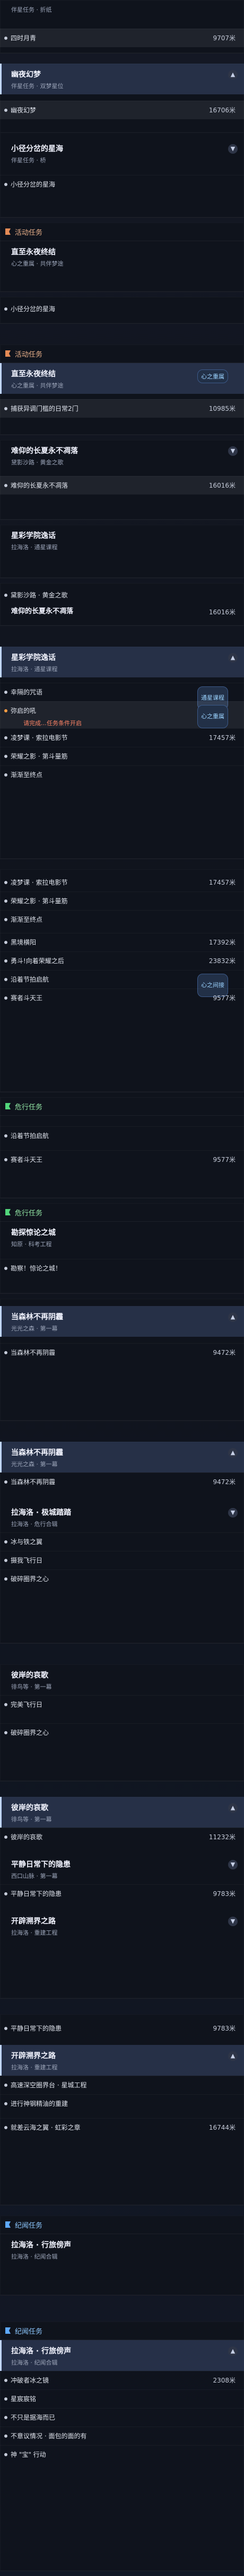 This screenshot has width=244, height=2576. Describe the element at coordinates (213, 716) in the screenshot. I see `event-badge: 心之重属` at that location.